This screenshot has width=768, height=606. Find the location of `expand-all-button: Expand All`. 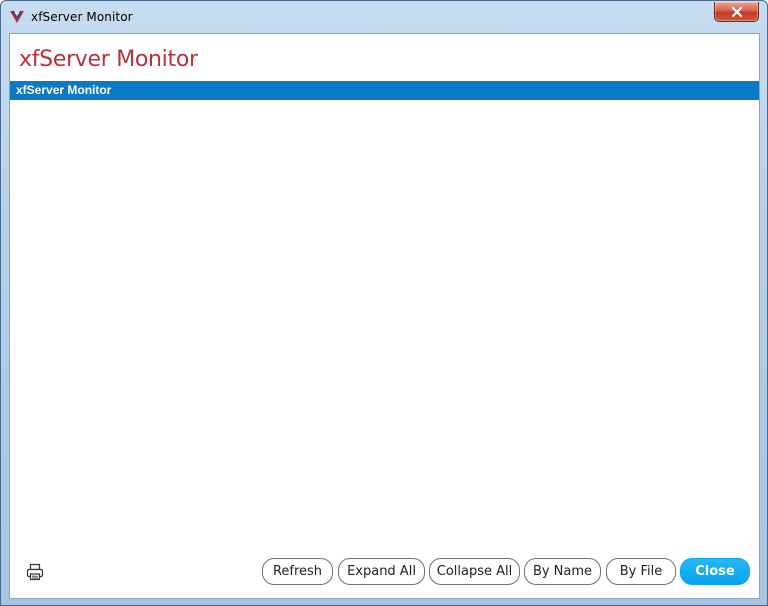

expand-all-button: Expand All is located at coordinates (381, 571).